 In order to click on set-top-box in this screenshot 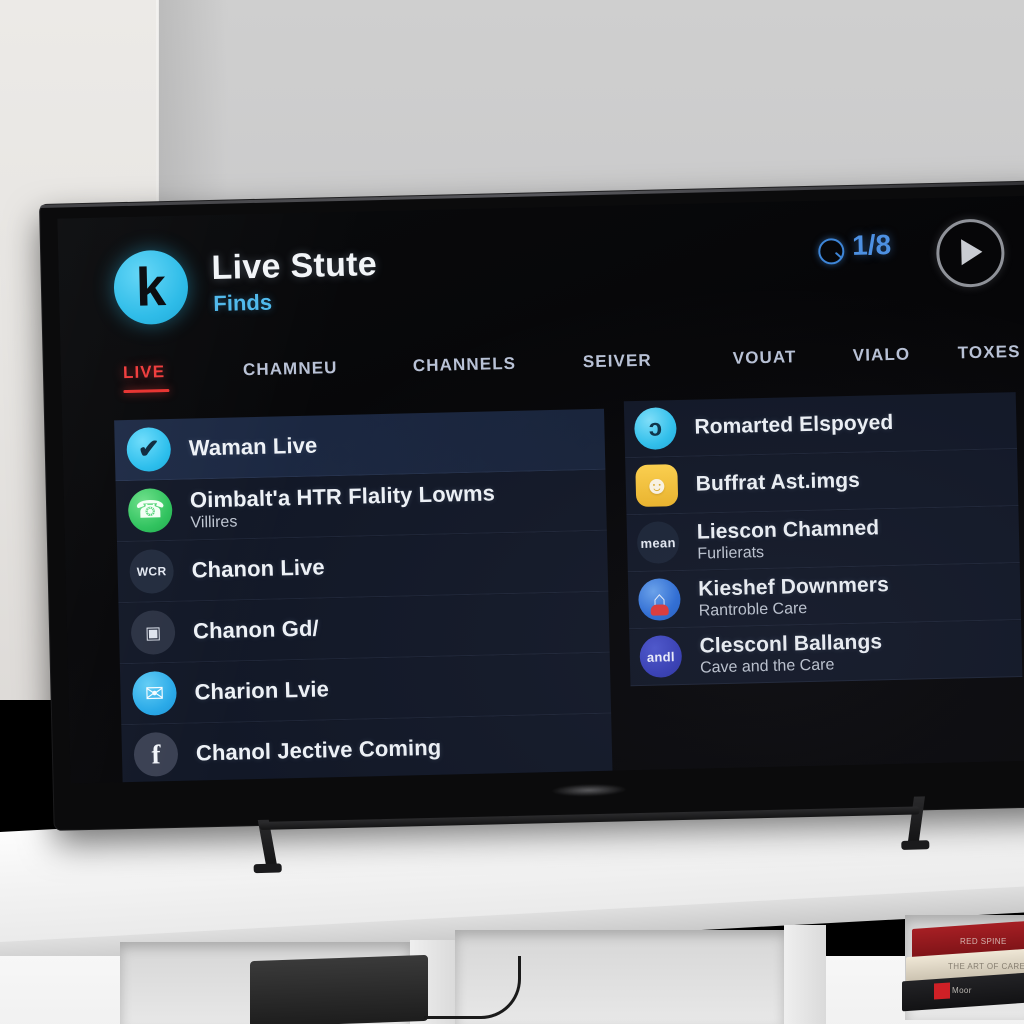, I will do `click(339, 989)`.